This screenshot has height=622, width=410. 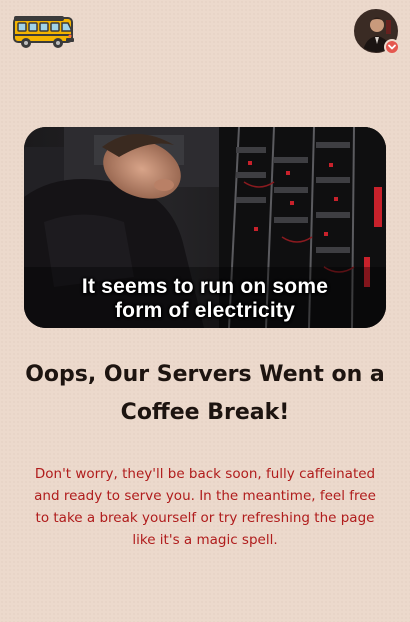 I want to click on account-menu-badge, so click(x=392, y=47).